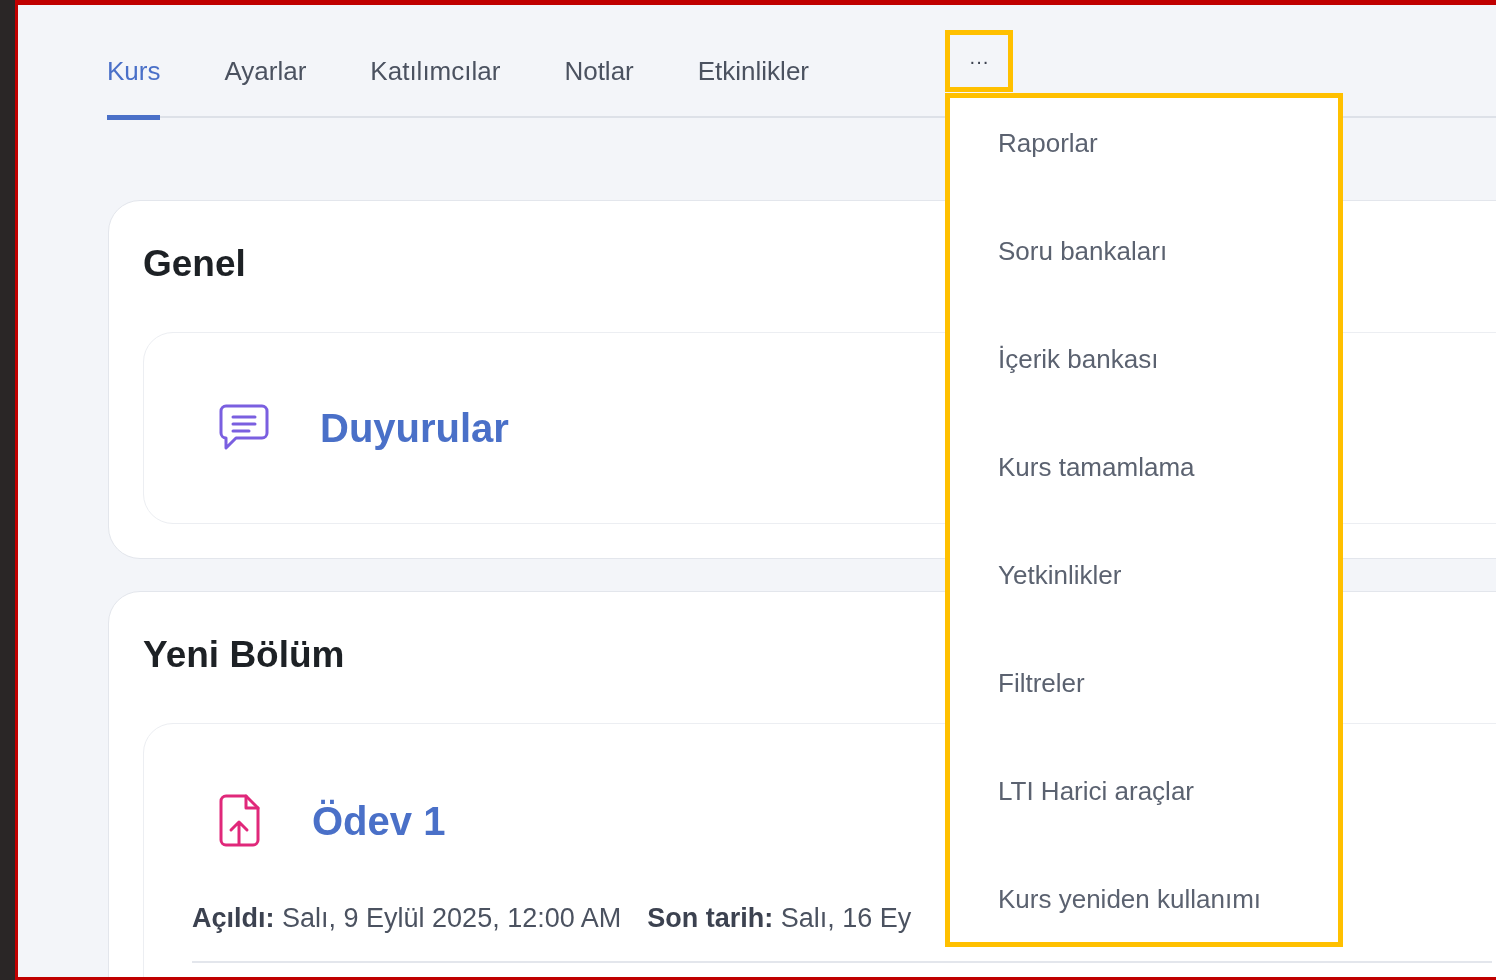 This screenshot has height=980, width=1496. Describe the element at coordinates (414, 428) in the screenshot. I see `activity-link: Duyurular` at that location.